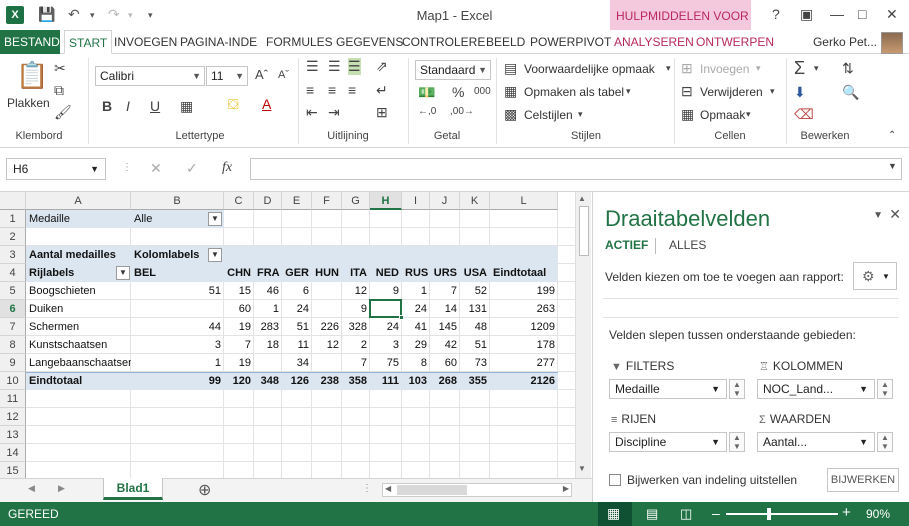 The height and width of the screenshot is (526, 909). What do you see at coordinates (30, 42) in the screenshot?
I see `tab-bestand: BESTAND` at bounding box center [30, 42].